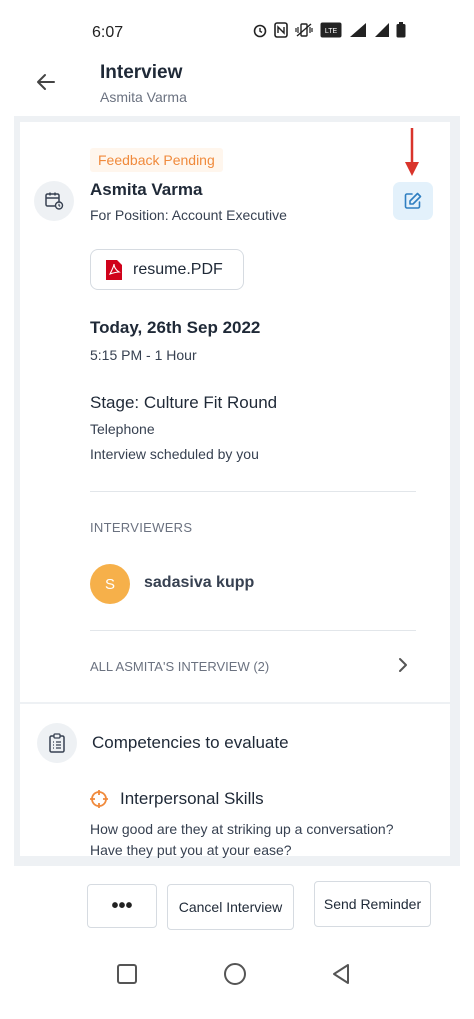 The width and height of the screenshot is (474, 1019). Describe the element at coordinates (99, 799) in the screenshot. I see `target-icon` at that location.